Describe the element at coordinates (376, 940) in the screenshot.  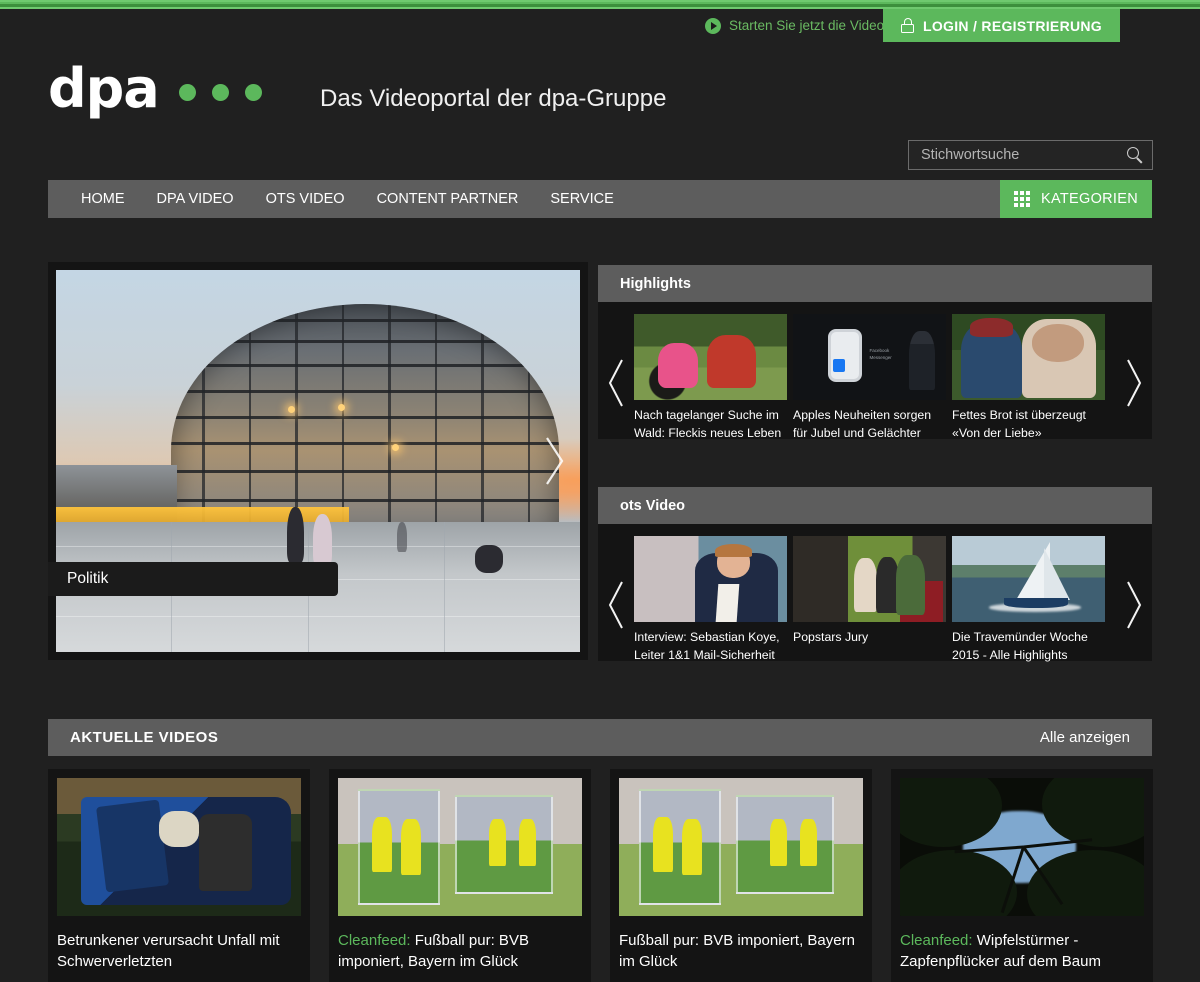
I see `video-card-2-tag: Cleanfeed:` at that location.